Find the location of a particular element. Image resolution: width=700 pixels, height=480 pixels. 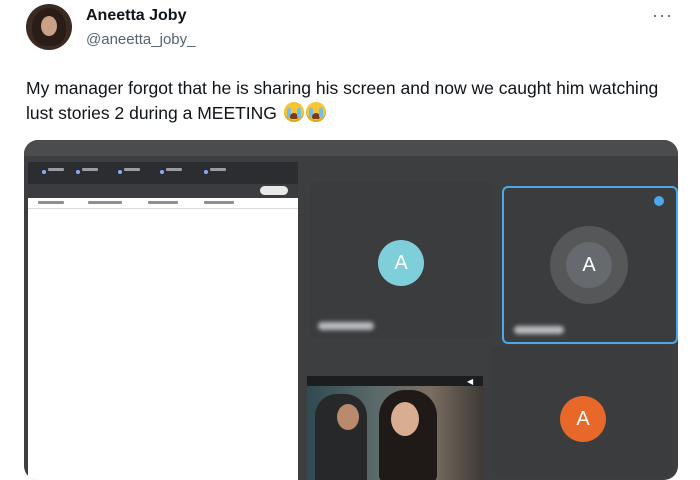

video-person-woman-face is located at coordinates (405, 419).